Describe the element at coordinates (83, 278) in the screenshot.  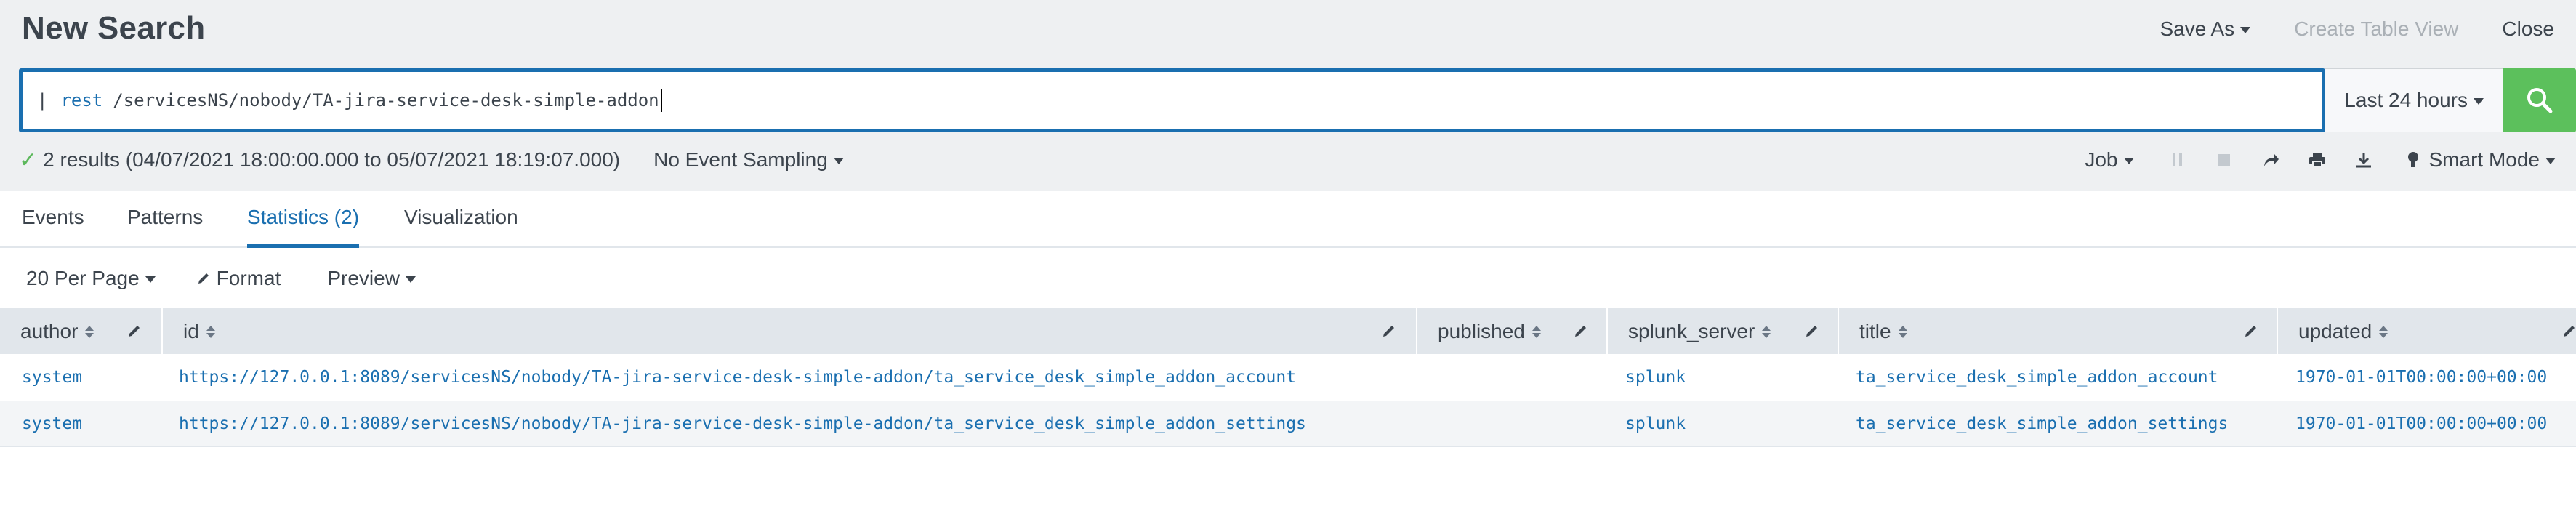
I see `per-page-label: 20 Per Page` at that location.